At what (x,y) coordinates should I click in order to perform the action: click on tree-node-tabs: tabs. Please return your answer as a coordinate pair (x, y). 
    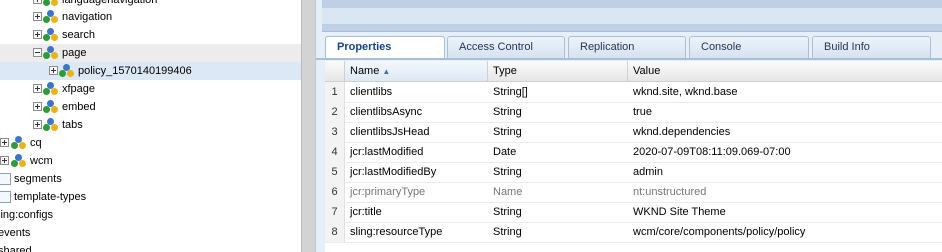
    Looking at the image, I should click on (150, 125).